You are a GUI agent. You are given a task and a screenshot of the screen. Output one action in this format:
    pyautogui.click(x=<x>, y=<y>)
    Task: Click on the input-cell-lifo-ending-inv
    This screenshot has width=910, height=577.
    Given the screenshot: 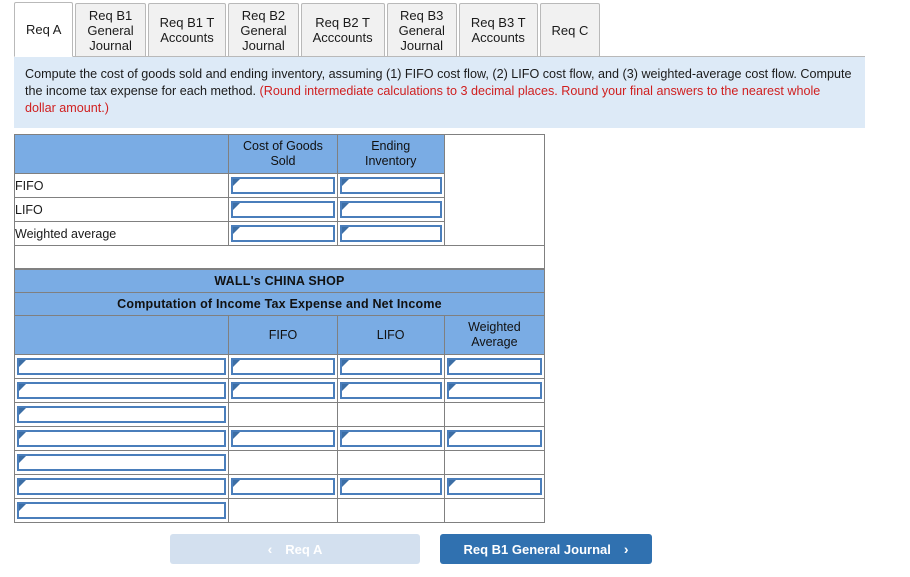 What is the action you would take?
    pyautogui.click(x=390, y=209)
    